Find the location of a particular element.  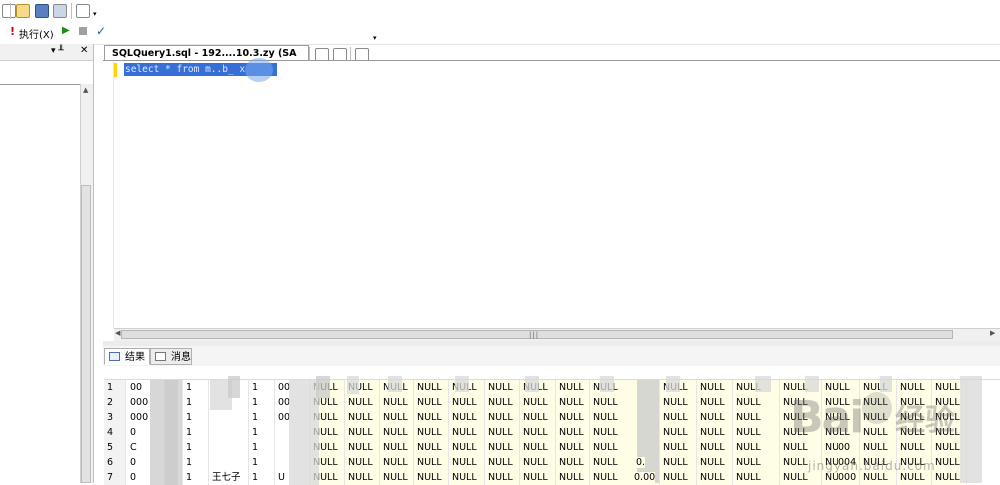

panel-close-icon: ✕ is located at coordinates (84, 50).